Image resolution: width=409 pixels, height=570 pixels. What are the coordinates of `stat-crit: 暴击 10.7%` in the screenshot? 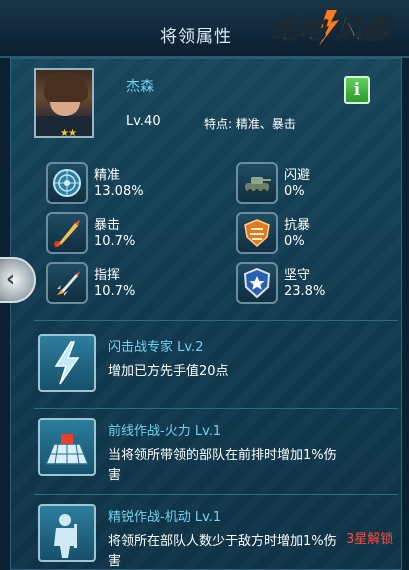 It's located at (131, 233).